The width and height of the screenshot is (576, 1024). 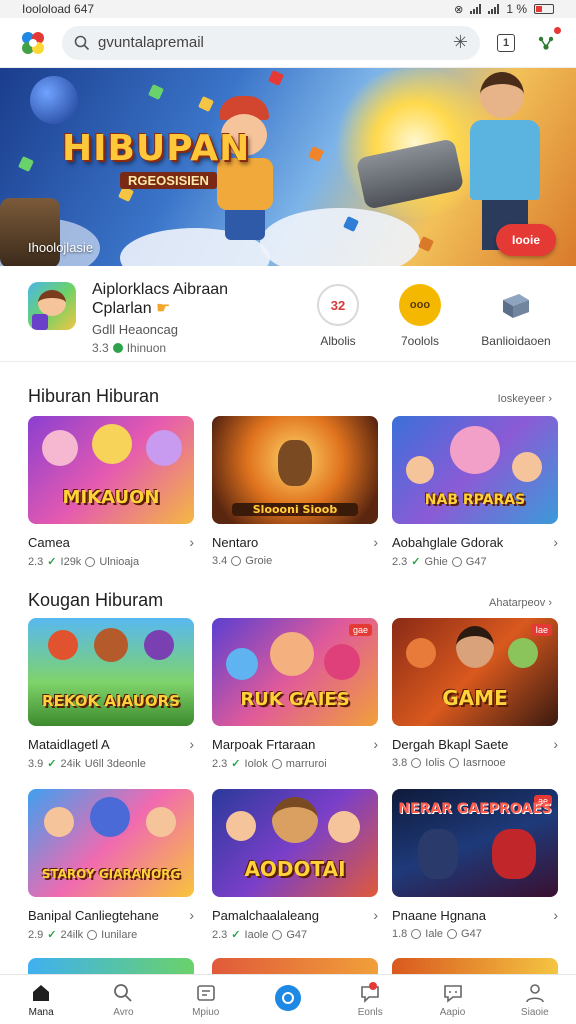 I want to click on tabs-button: 1, so click(x=506, y=43).